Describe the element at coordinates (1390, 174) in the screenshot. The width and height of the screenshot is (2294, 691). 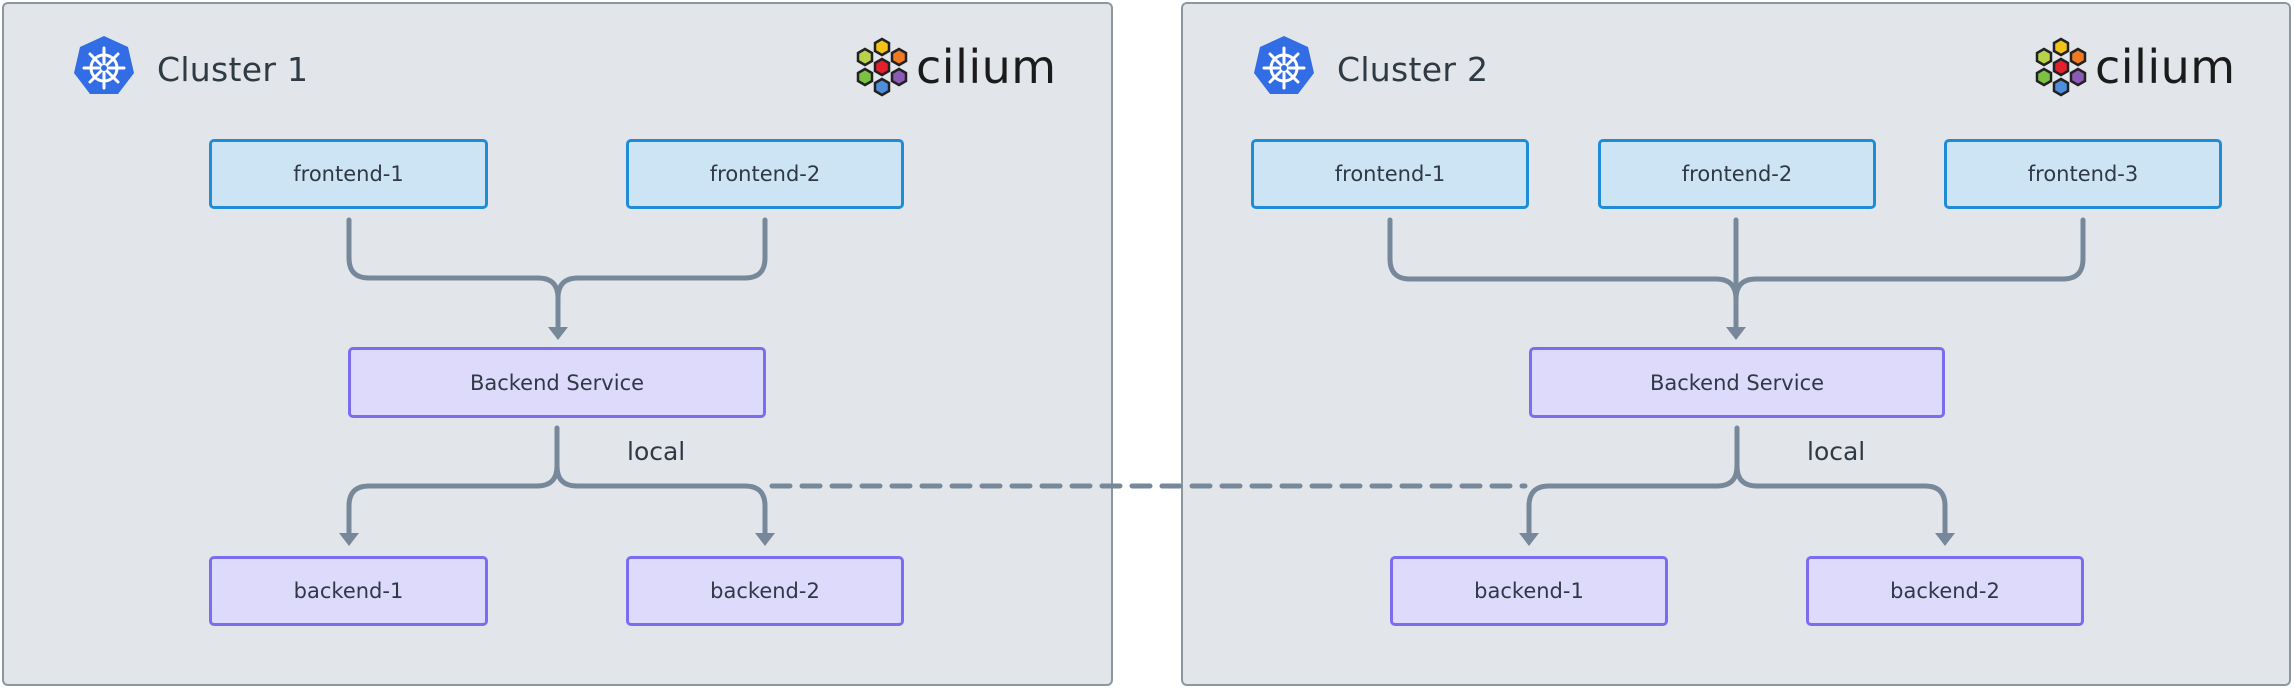
I see `c2-frontend-1: frontend-1` at that location.